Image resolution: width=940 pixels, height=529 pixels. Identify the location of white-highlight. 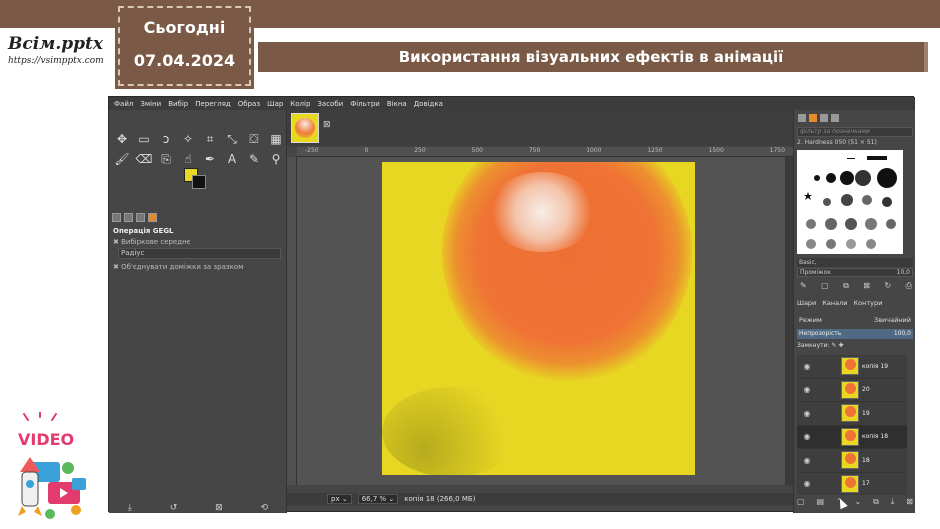
(542, 212).